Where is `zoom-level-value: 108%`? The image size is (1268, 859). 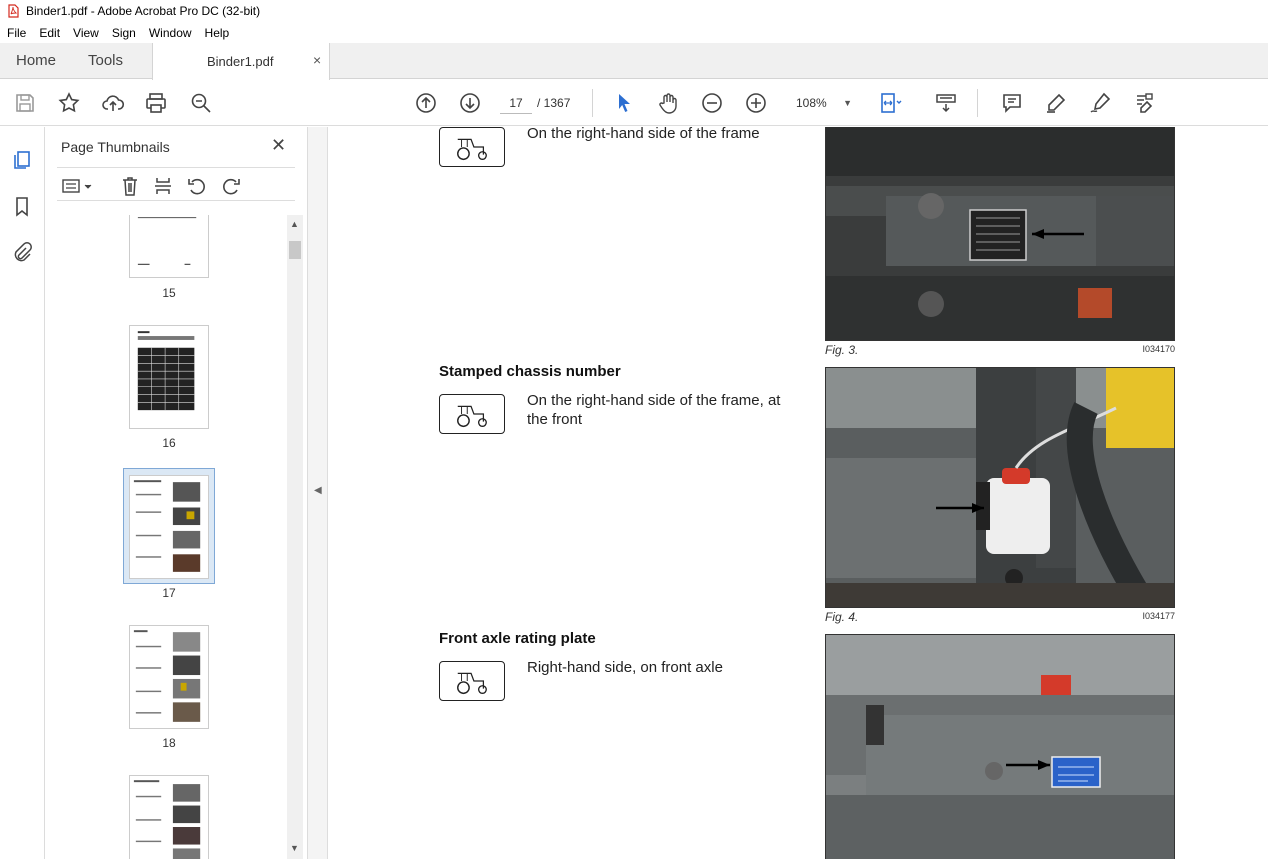 zoom-level-value: 108% is located at coordinates (811, 103).